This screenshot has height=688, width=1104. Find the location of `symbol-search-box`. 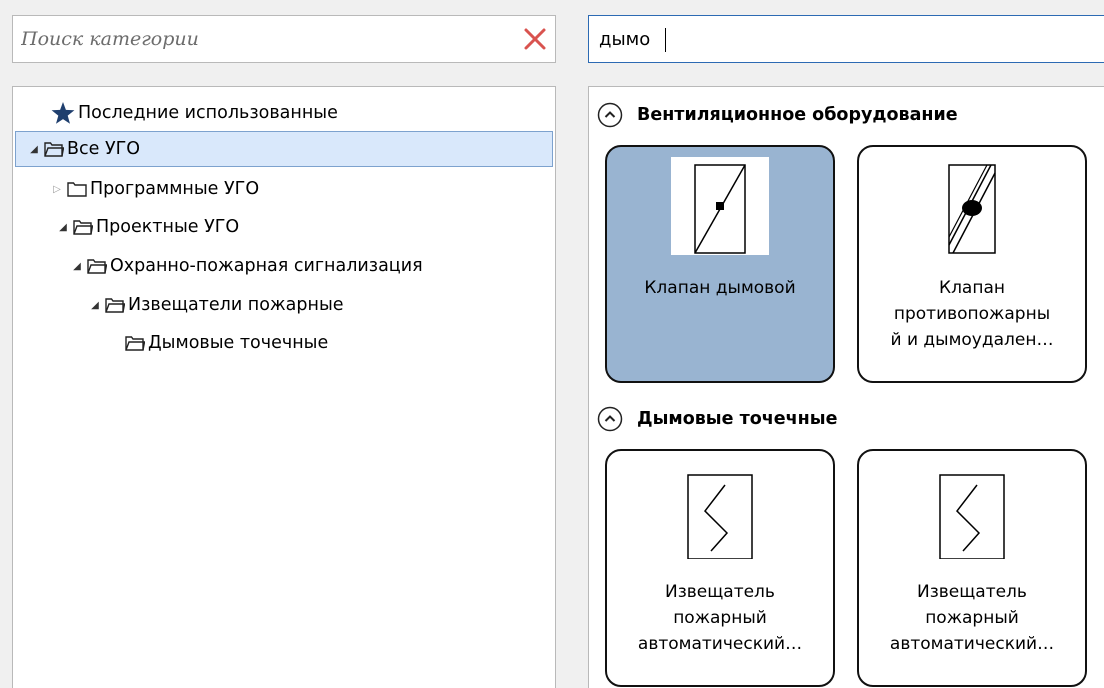

symbol-search-box is located at coordinates (846, 39).